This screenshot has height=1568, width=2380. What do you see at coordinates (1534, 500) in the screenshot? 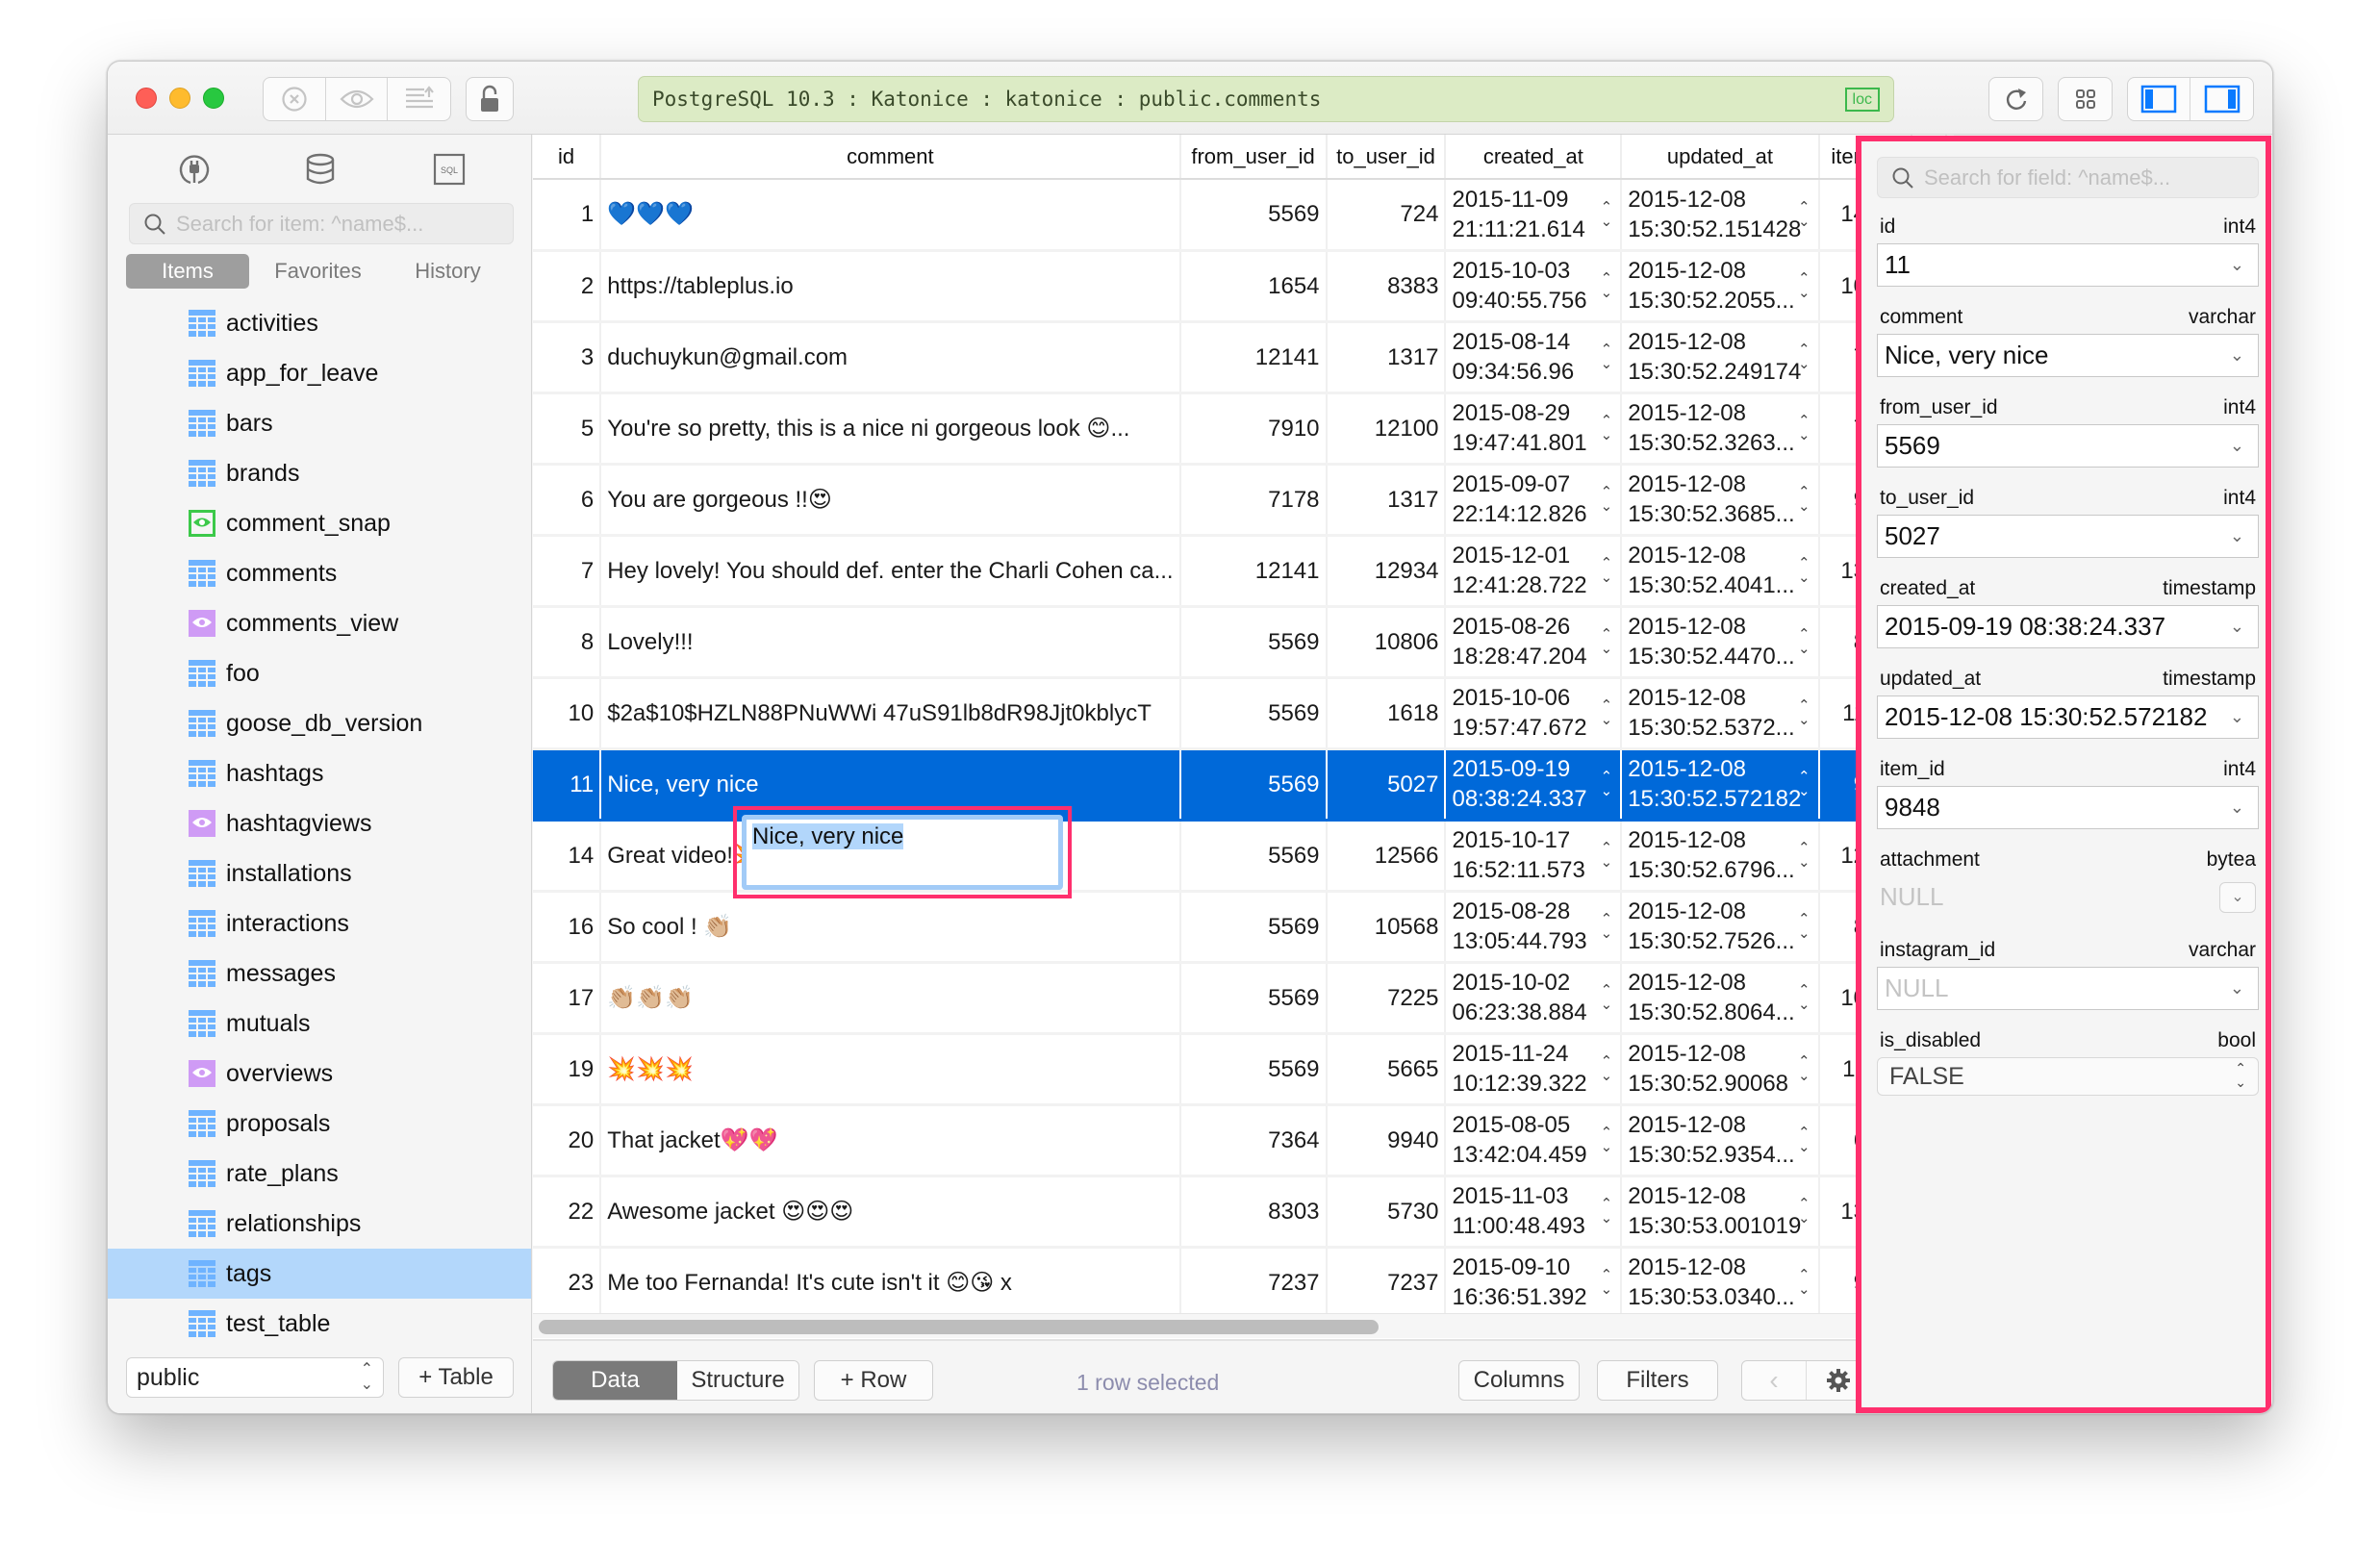
I see `cell-created-at: 2015-09-07 22:14:12.826 ⌃ ⌄` at bounding box center [1534, 500].